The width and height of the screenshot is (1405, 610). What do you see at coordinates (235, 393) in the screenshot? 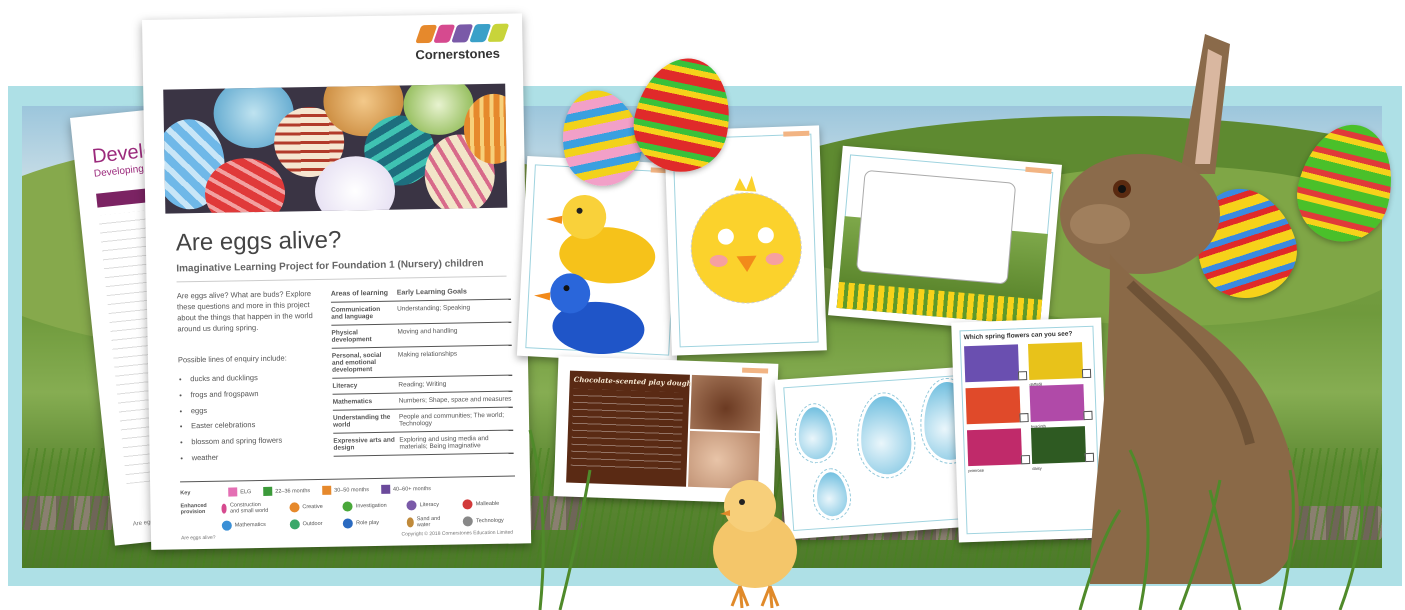
I see `list-item: frogs and frogspawn` at bounding box center [235, 393].